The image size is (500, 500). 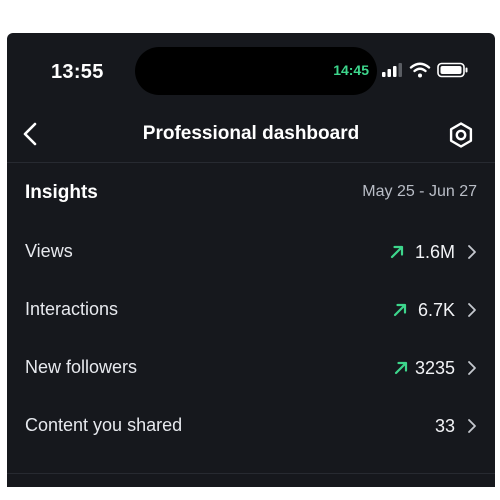 I want to click on status-bar: 13:55 14:45, so click(x=251, y=70).